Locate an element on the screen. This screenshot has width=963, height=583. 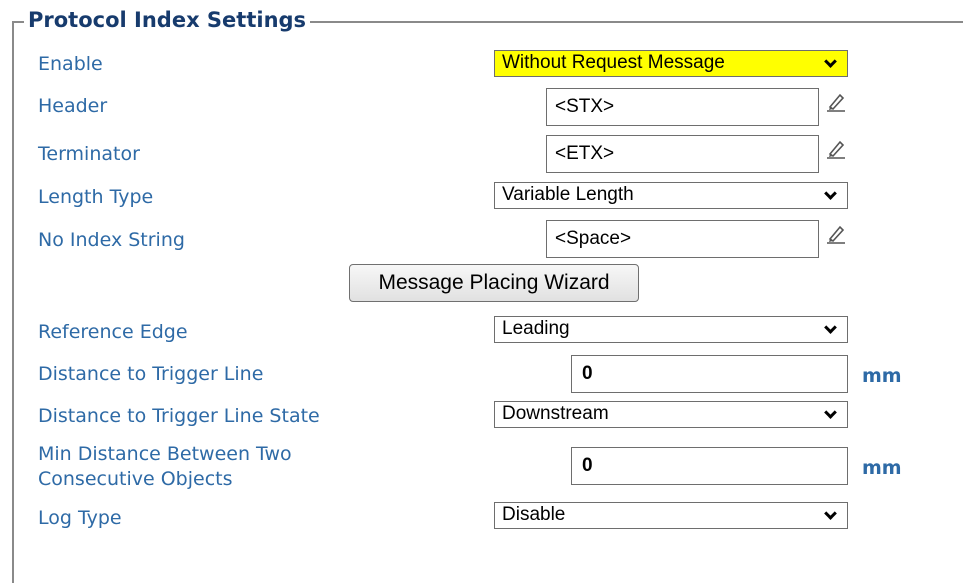
min-distance-input: 0 is located at coordinates (709, 466).